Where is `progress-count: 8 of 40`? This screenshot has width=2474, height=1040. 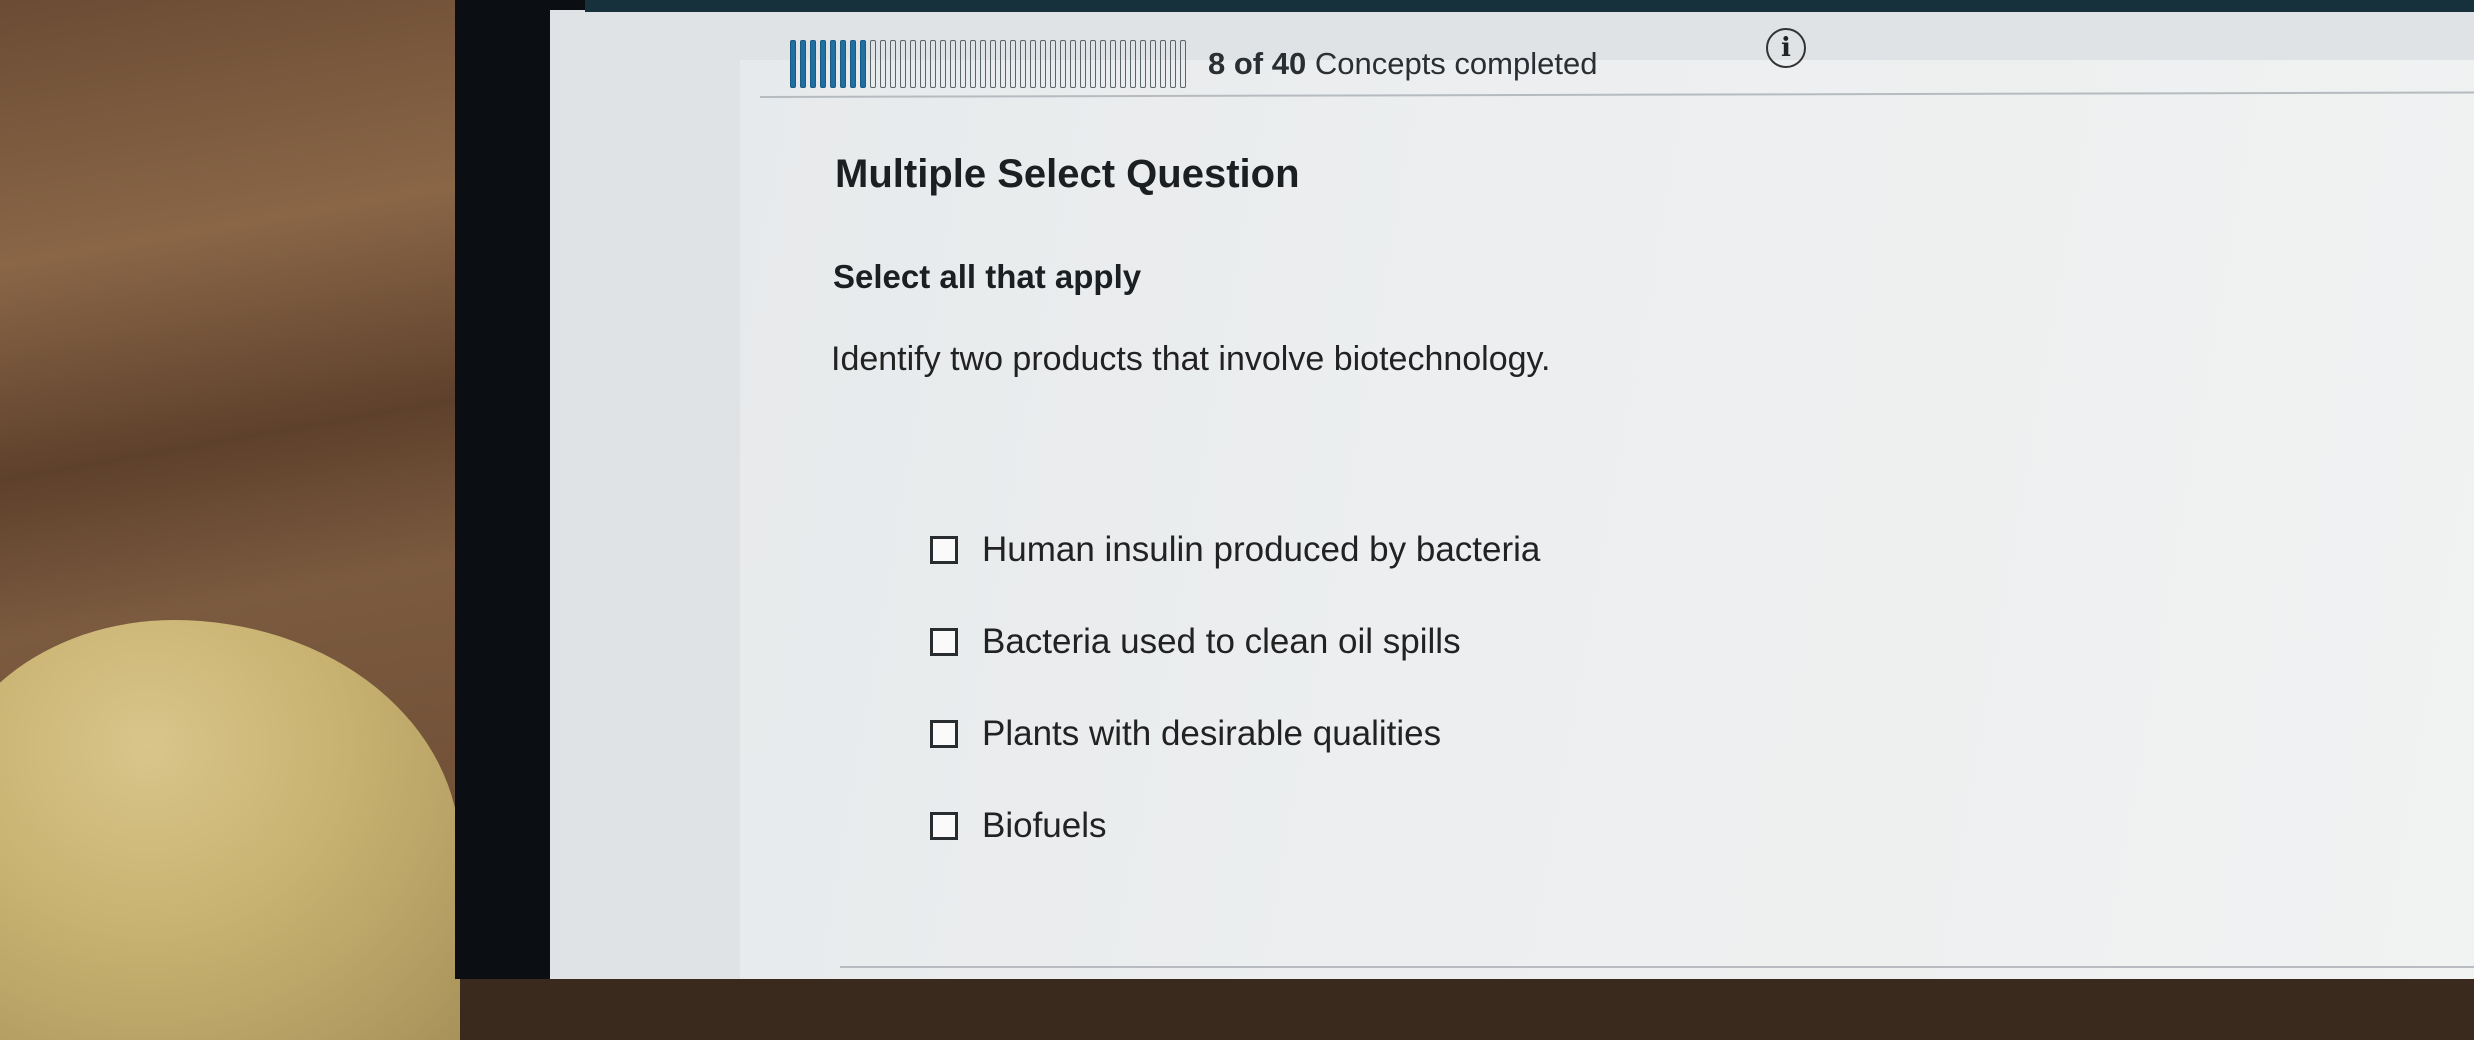 progress-count: 8 of 40 is located at coordinates (1257, 63).